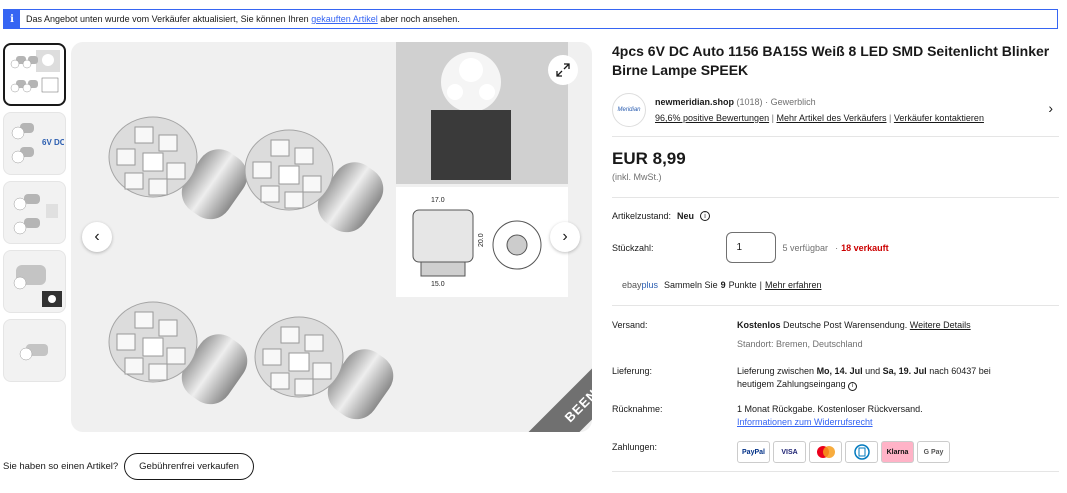  What do you see at coordinates (831, 118) in the screenshot?
I see `seller-more-items-link: Mehr Artikel des Verkäufers` at bounding box center [831, 118].